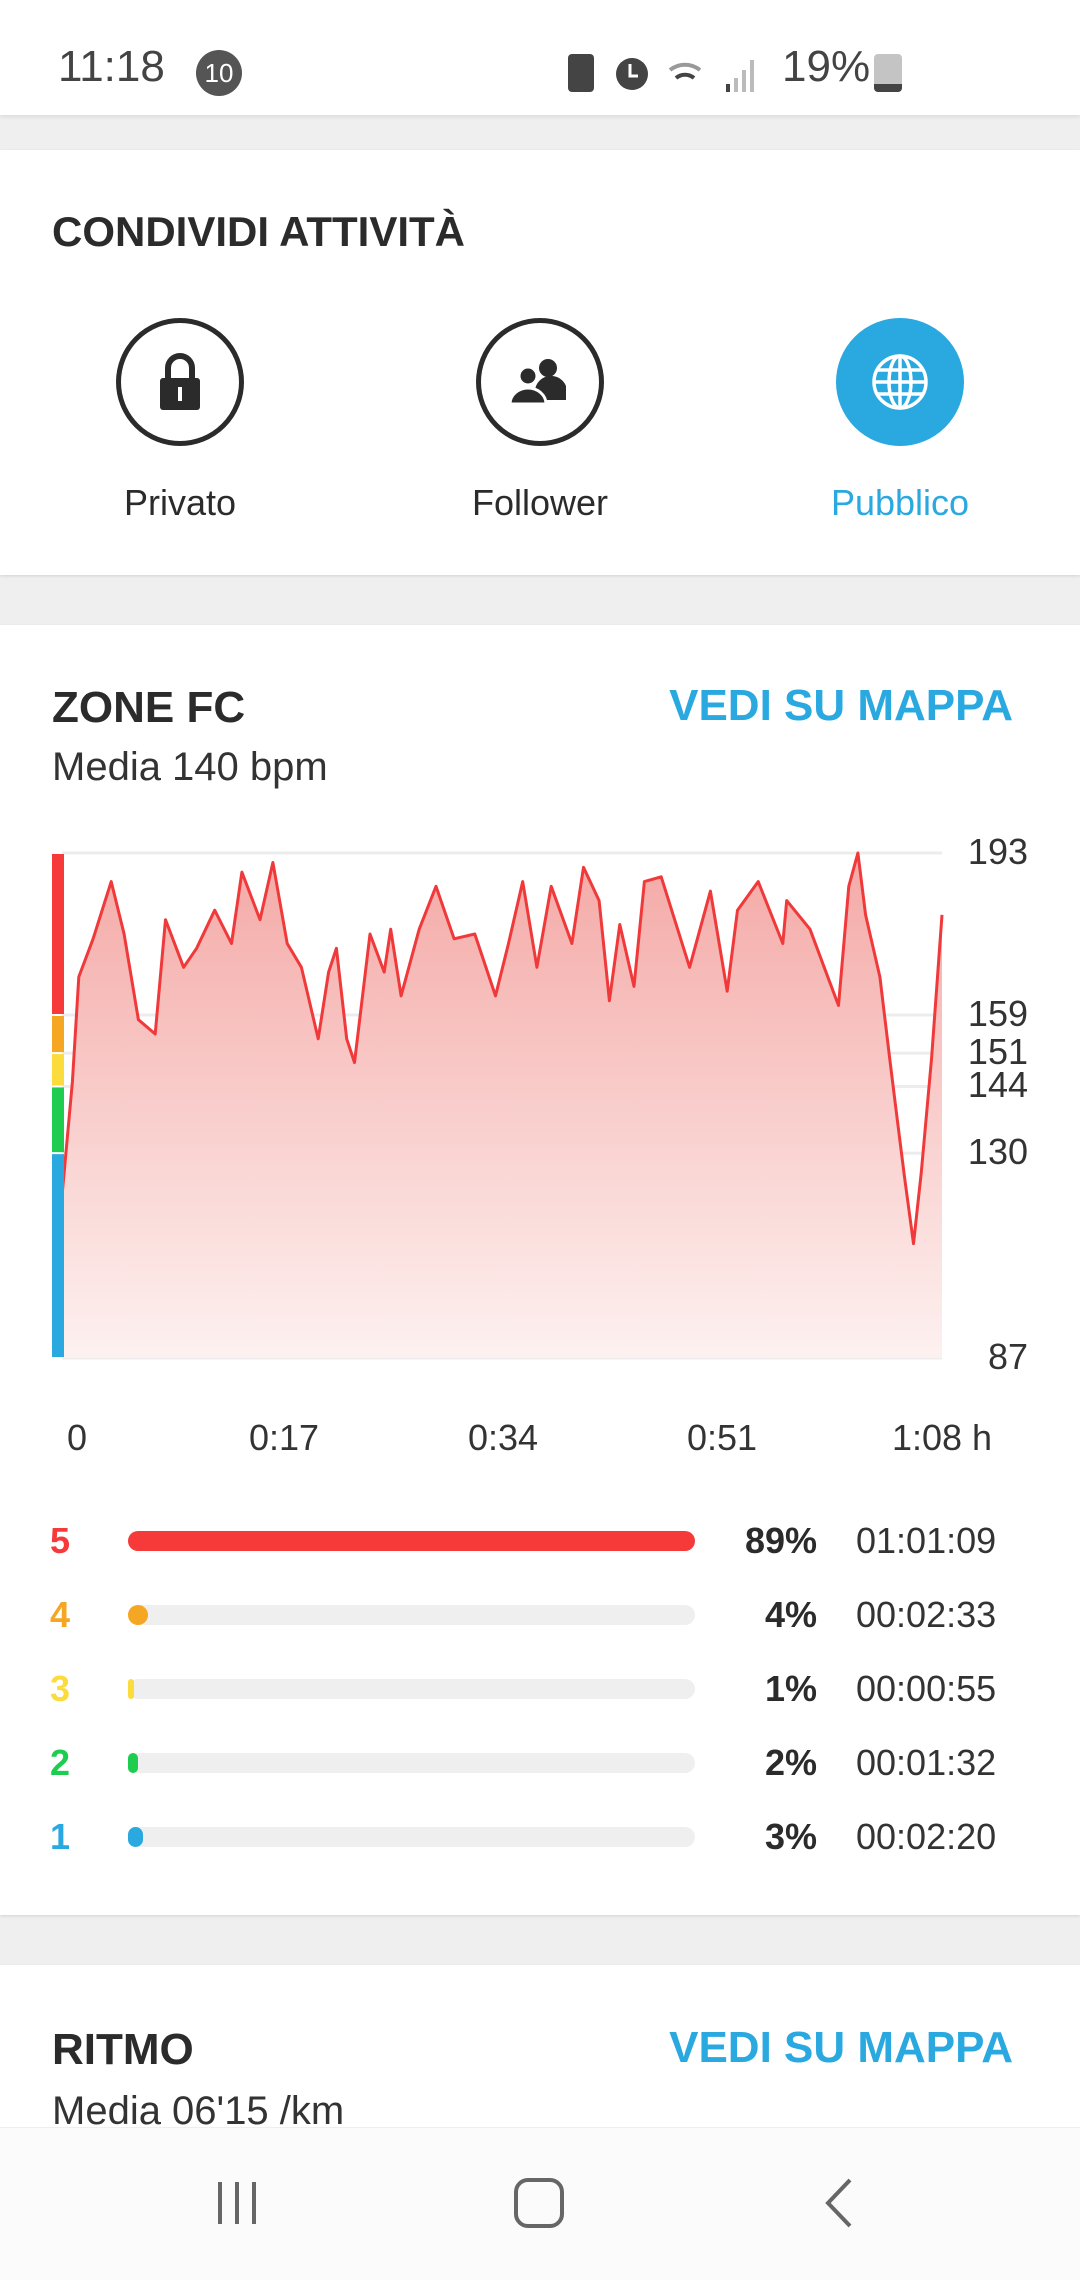 This screenshot has width=1080, height=2280. Describe the element at coordinates (926, 1836) in the screenshot. I see `zone-time: 00:02:20` at that location.